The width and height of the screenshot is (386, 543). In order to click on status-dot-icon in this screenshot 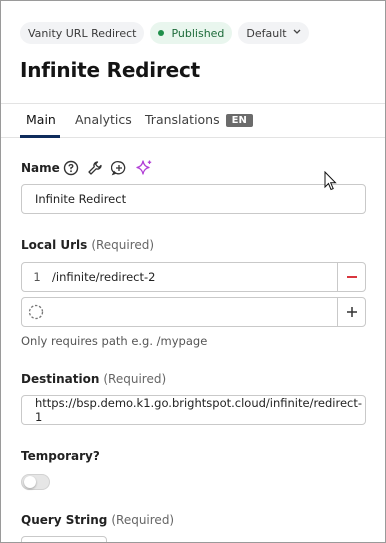, I will do `click(161, 33)`.